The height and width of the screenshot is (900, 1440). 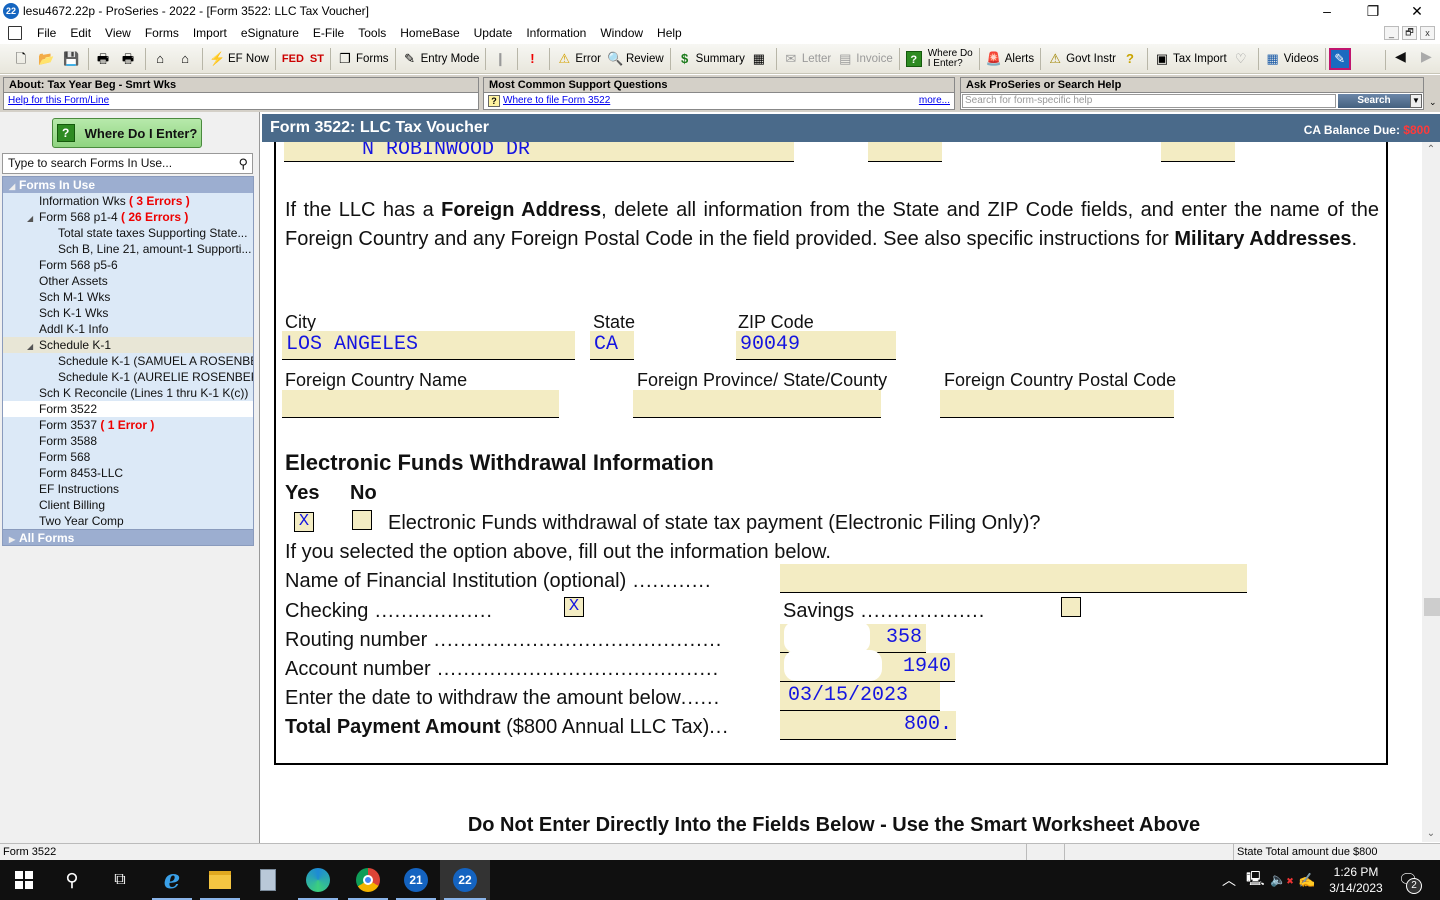 What do you see at coordinates (635, 59) in the screenshot?
I see `review-button: 🔍 Review` at bounding box center [635, 59].